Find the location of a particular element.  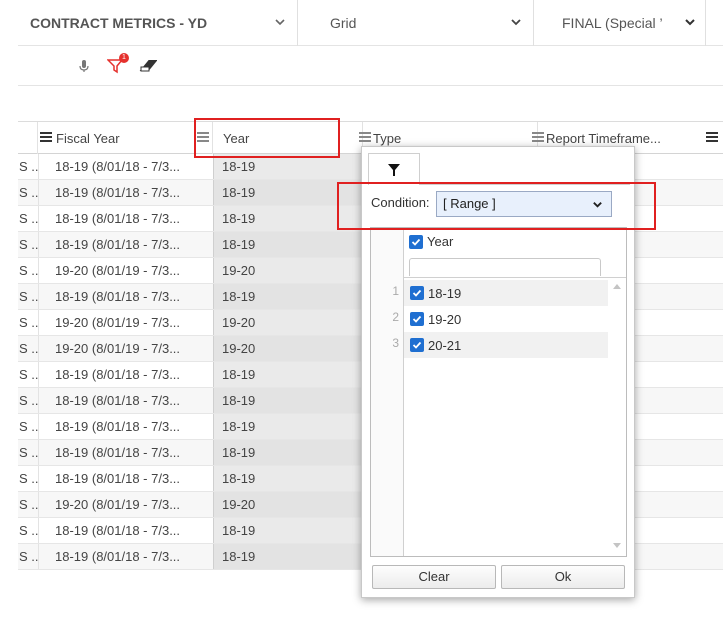

scroll-up-arrow-icon is located at coordinates (617, 286).